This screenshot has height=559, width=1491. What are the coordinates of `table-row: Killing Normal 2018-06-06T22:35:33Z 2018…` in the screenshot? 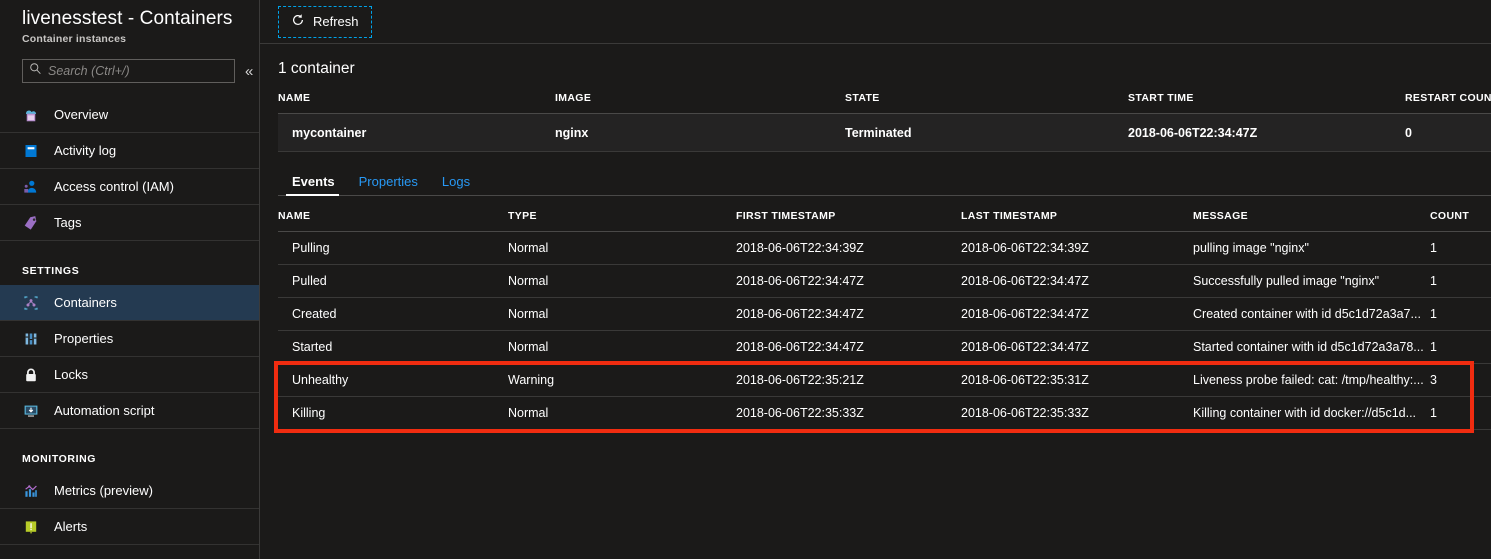 It's located at (884, 413).